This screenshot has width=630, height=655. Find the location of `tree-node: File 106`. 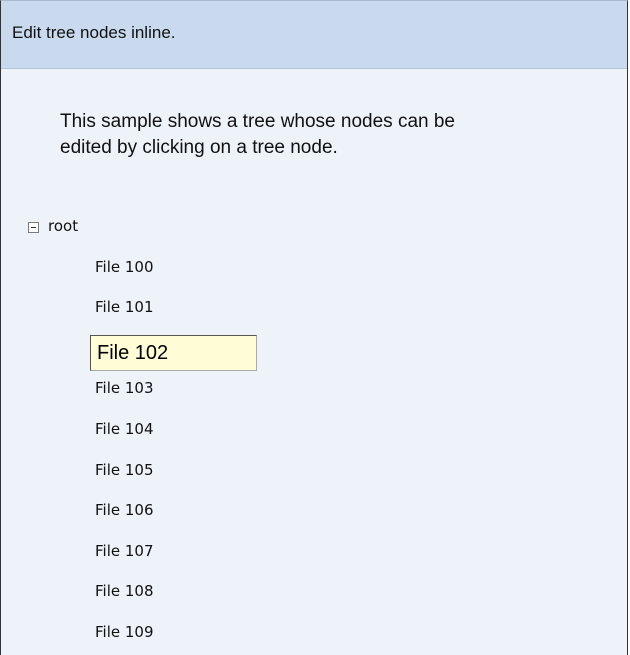

tree-node: File 106 is located at coordinates (124, 510).